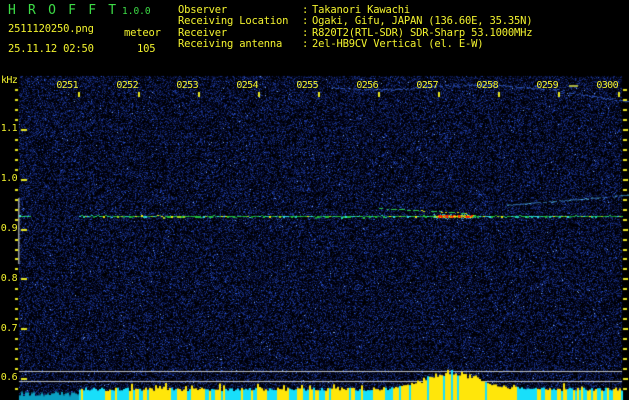  Describe the element at coordinates (67, 85) in the screenshot. I see `x-axis-tick-label: 0251` at that location.